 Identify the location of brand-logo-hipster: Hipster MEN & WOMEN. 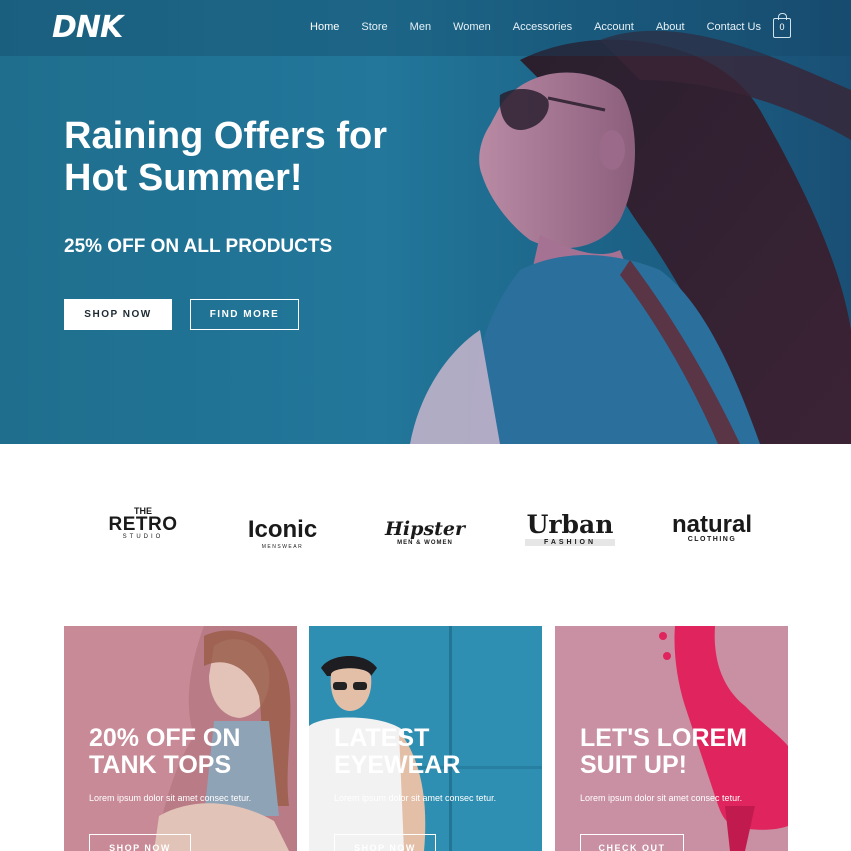
(425, 532).